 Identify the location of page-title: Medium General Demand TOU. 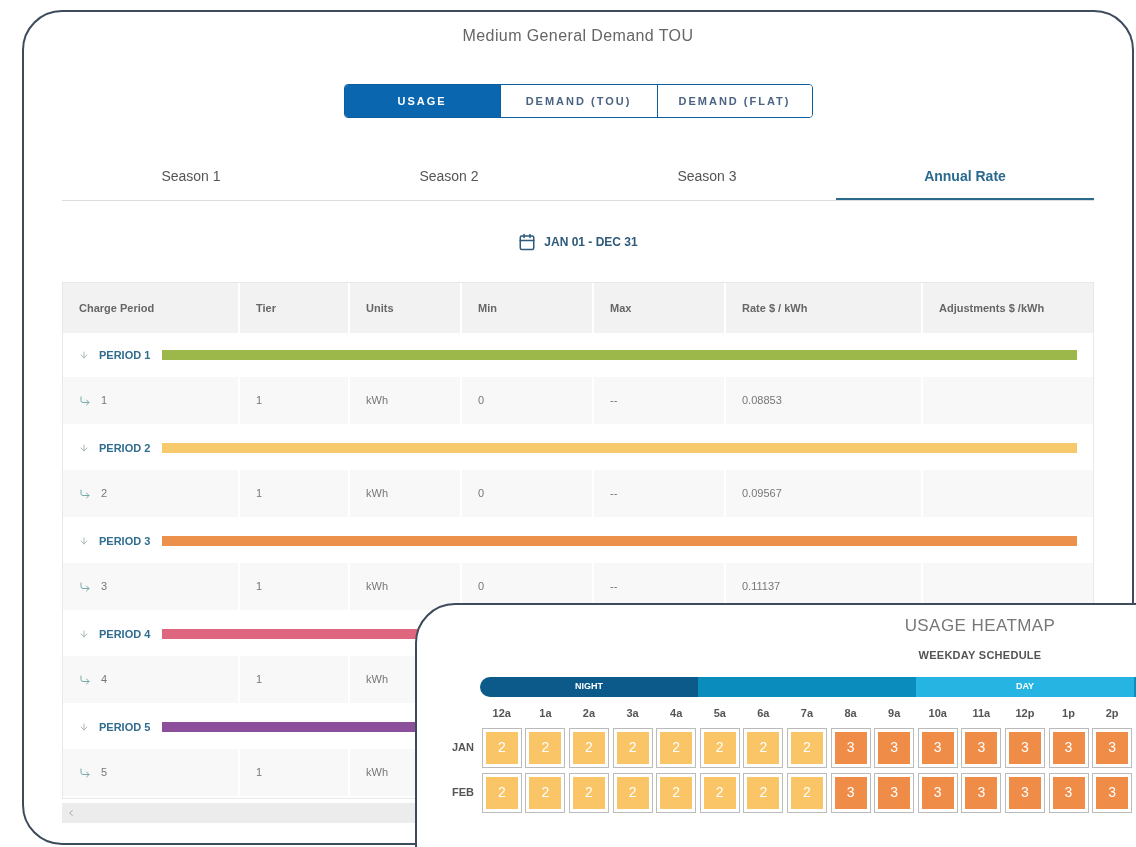
(578, 36).